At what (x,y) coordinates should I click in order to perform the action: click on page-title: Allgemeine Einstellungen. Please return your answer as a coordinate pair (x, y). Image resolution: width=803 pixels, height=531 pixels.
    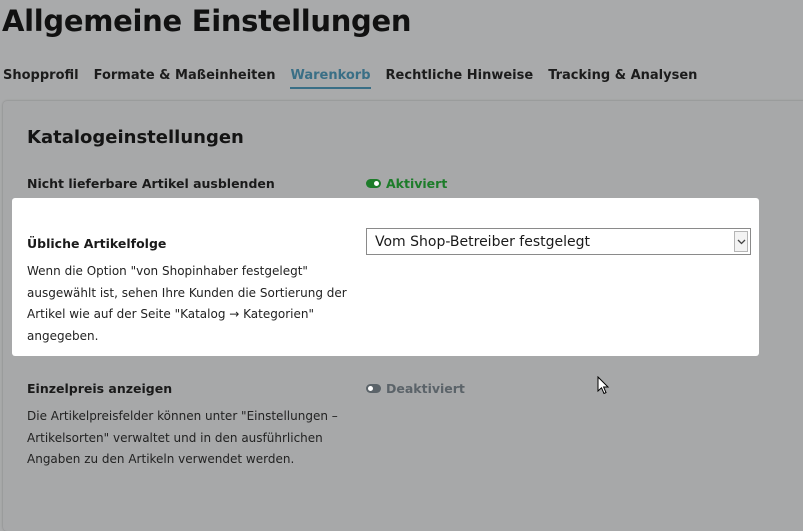
    Looking at the image, I should click on (207, 21).